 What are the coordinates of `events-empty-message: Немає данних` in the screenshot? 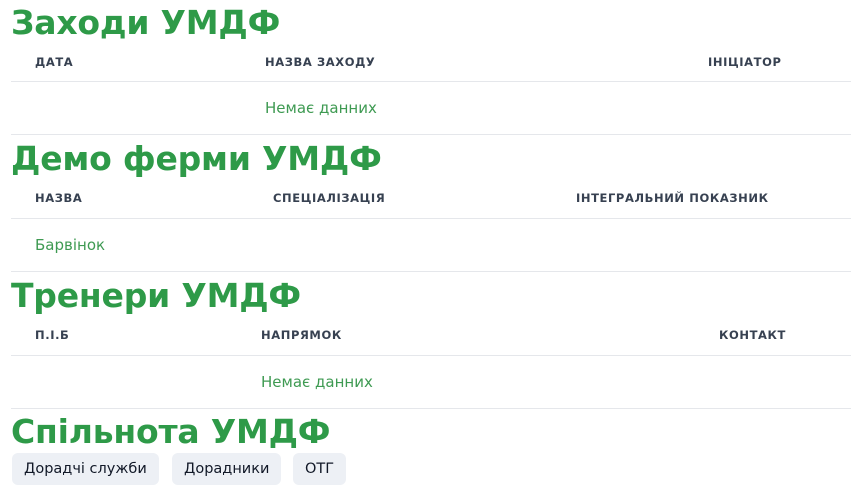 It's located at (321, 108).